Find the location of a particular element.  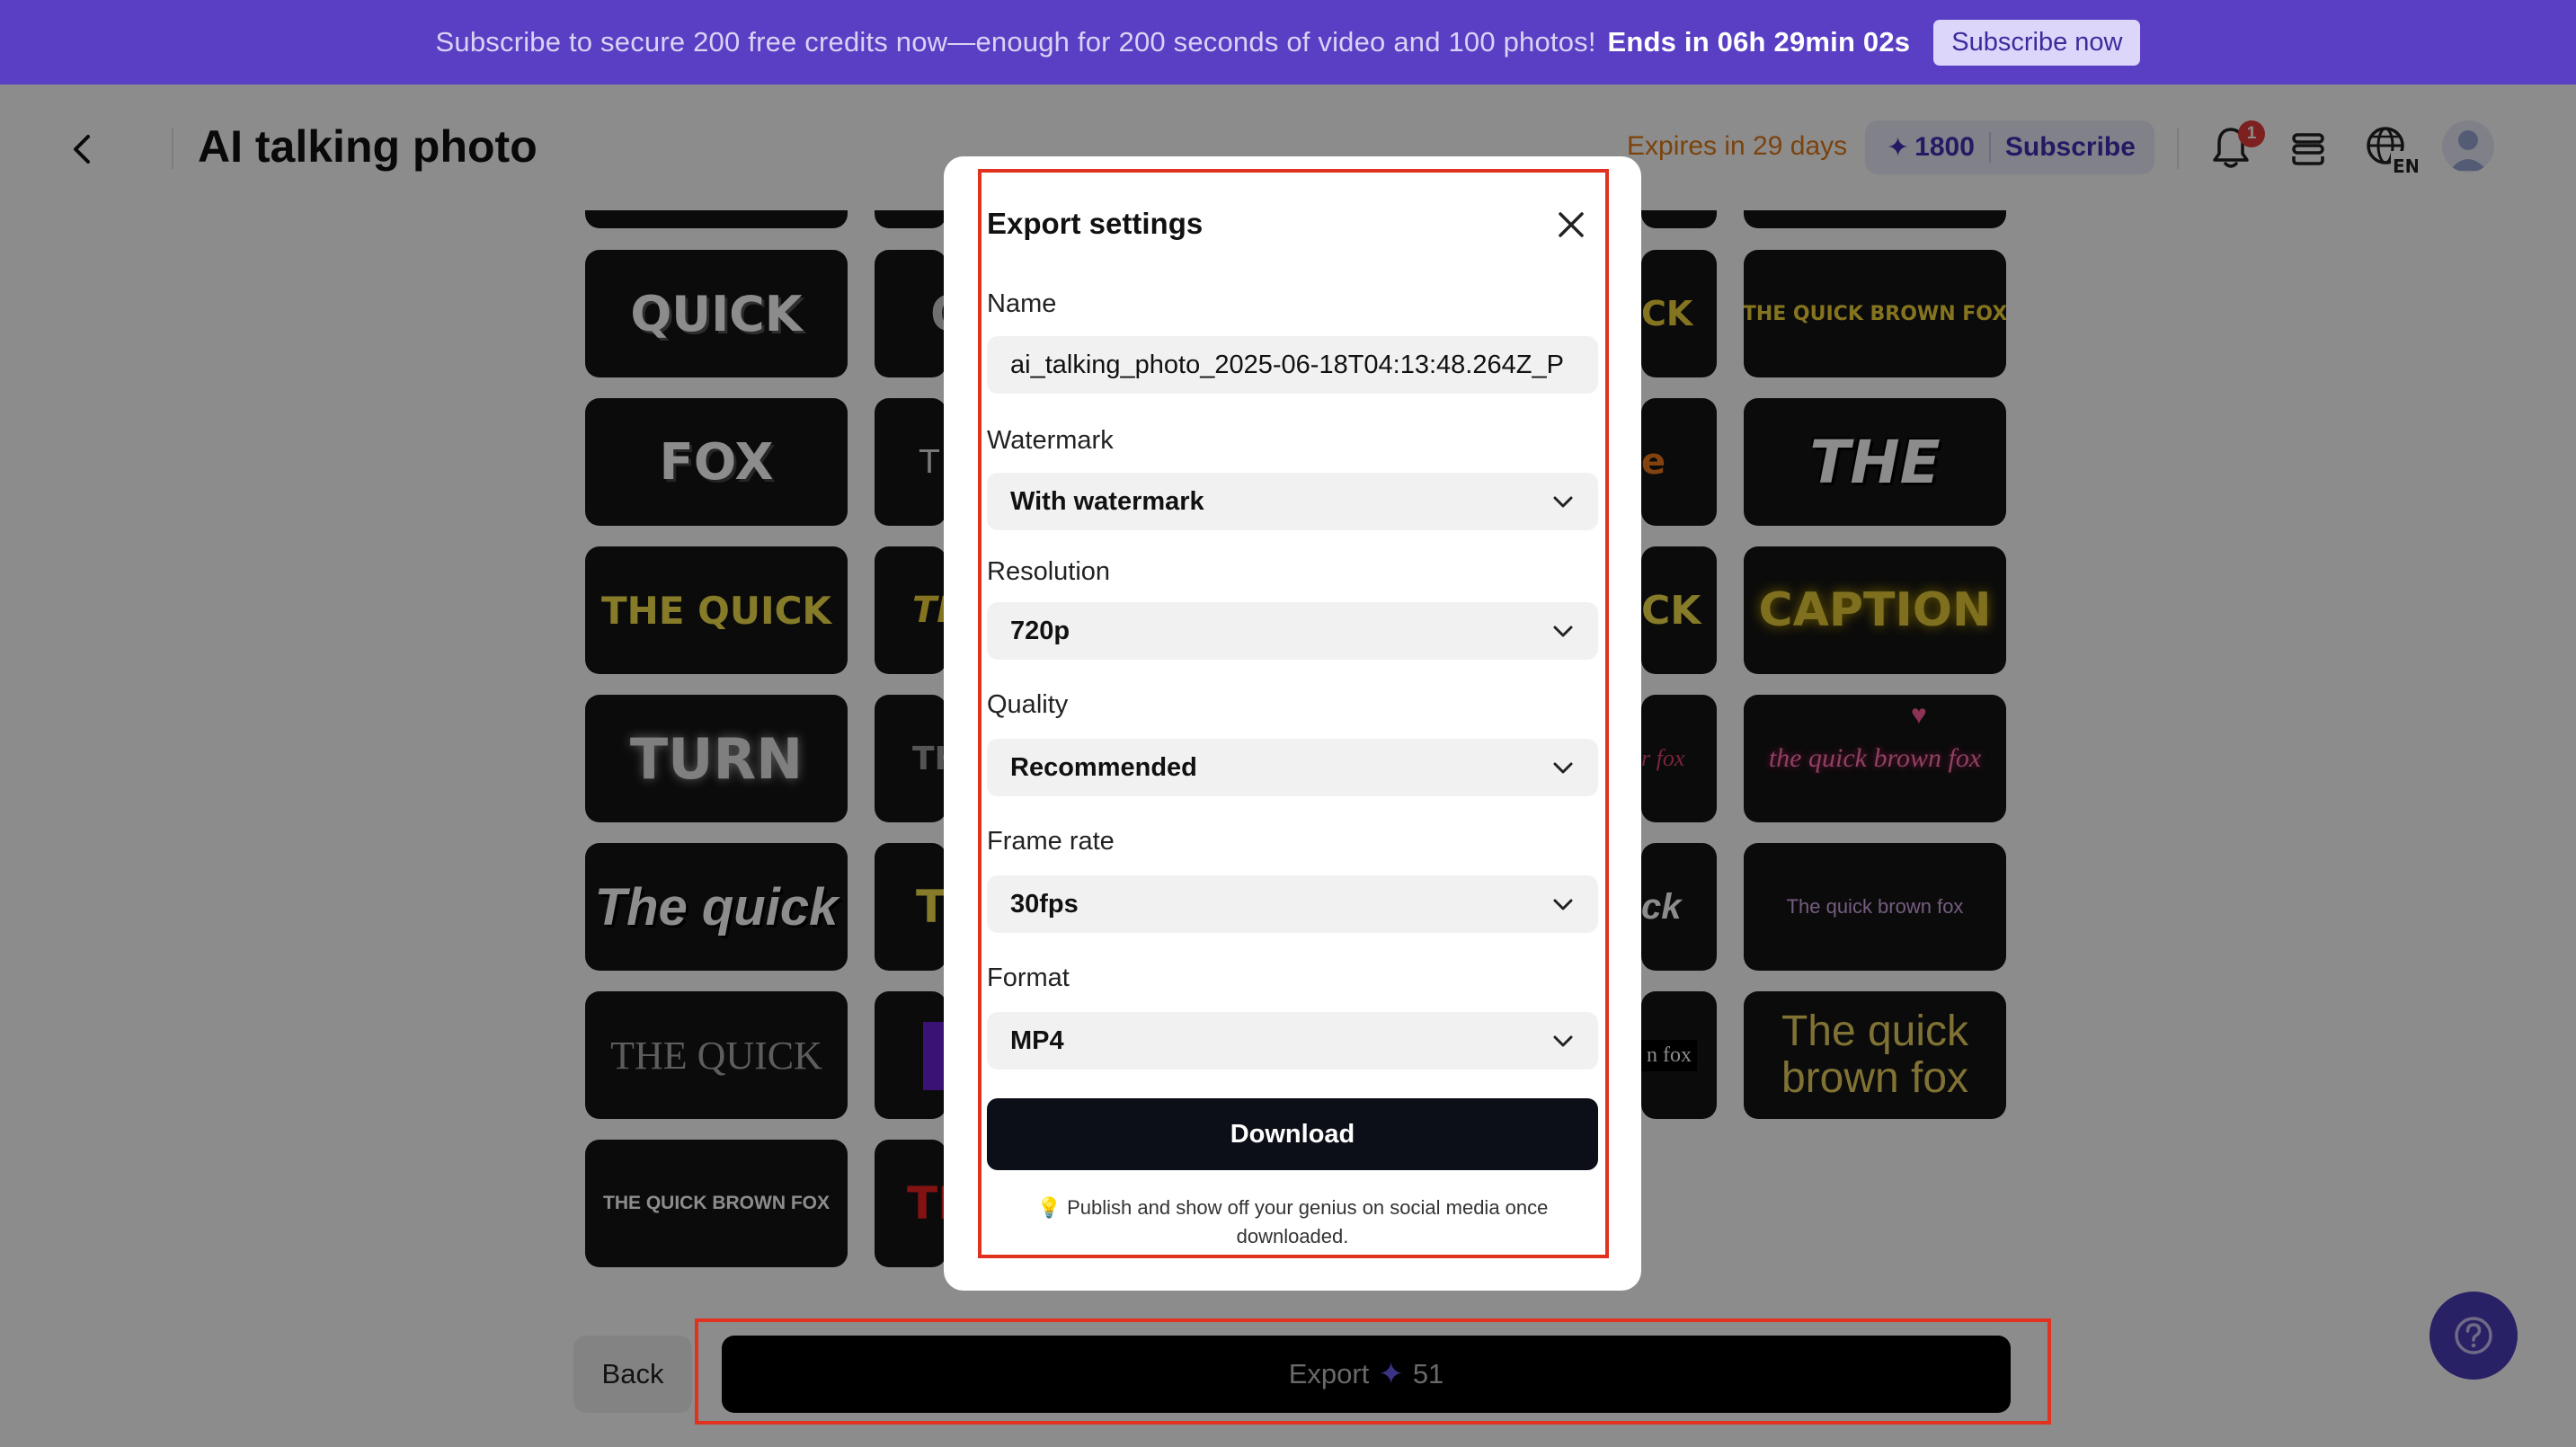

export-button-highlight is located at coordinates (1373, 1371).